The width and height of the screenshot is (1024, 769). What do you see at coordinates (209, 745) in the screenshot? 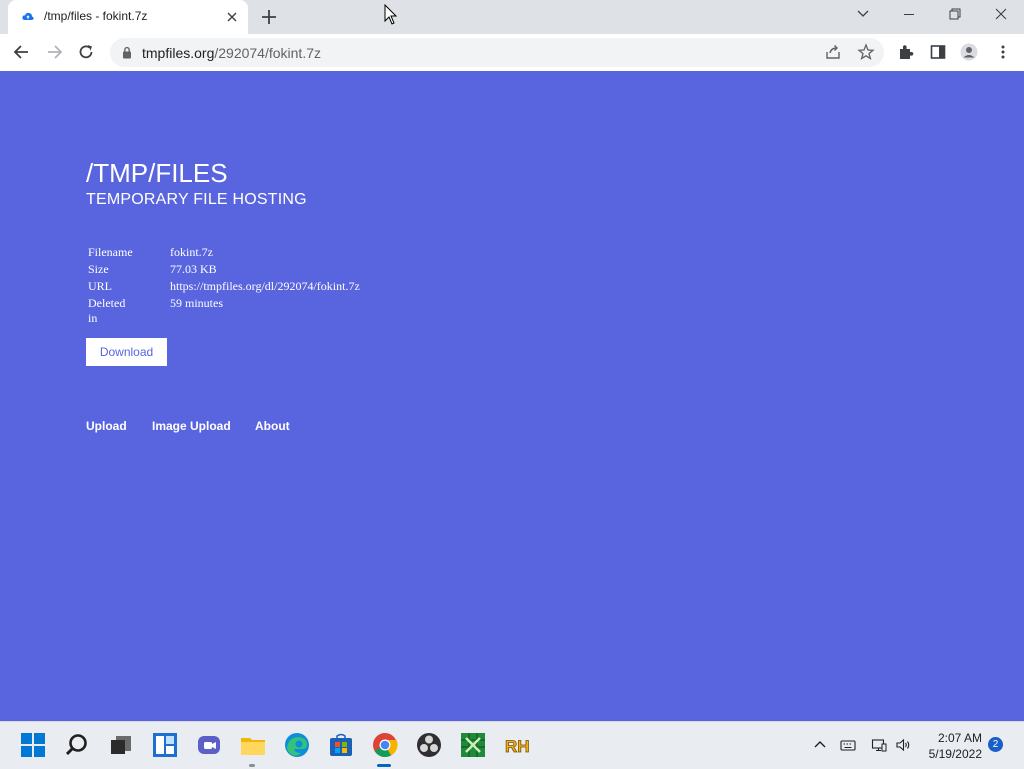
I see `teams-chat-icon` at bounding box center [209, 745].